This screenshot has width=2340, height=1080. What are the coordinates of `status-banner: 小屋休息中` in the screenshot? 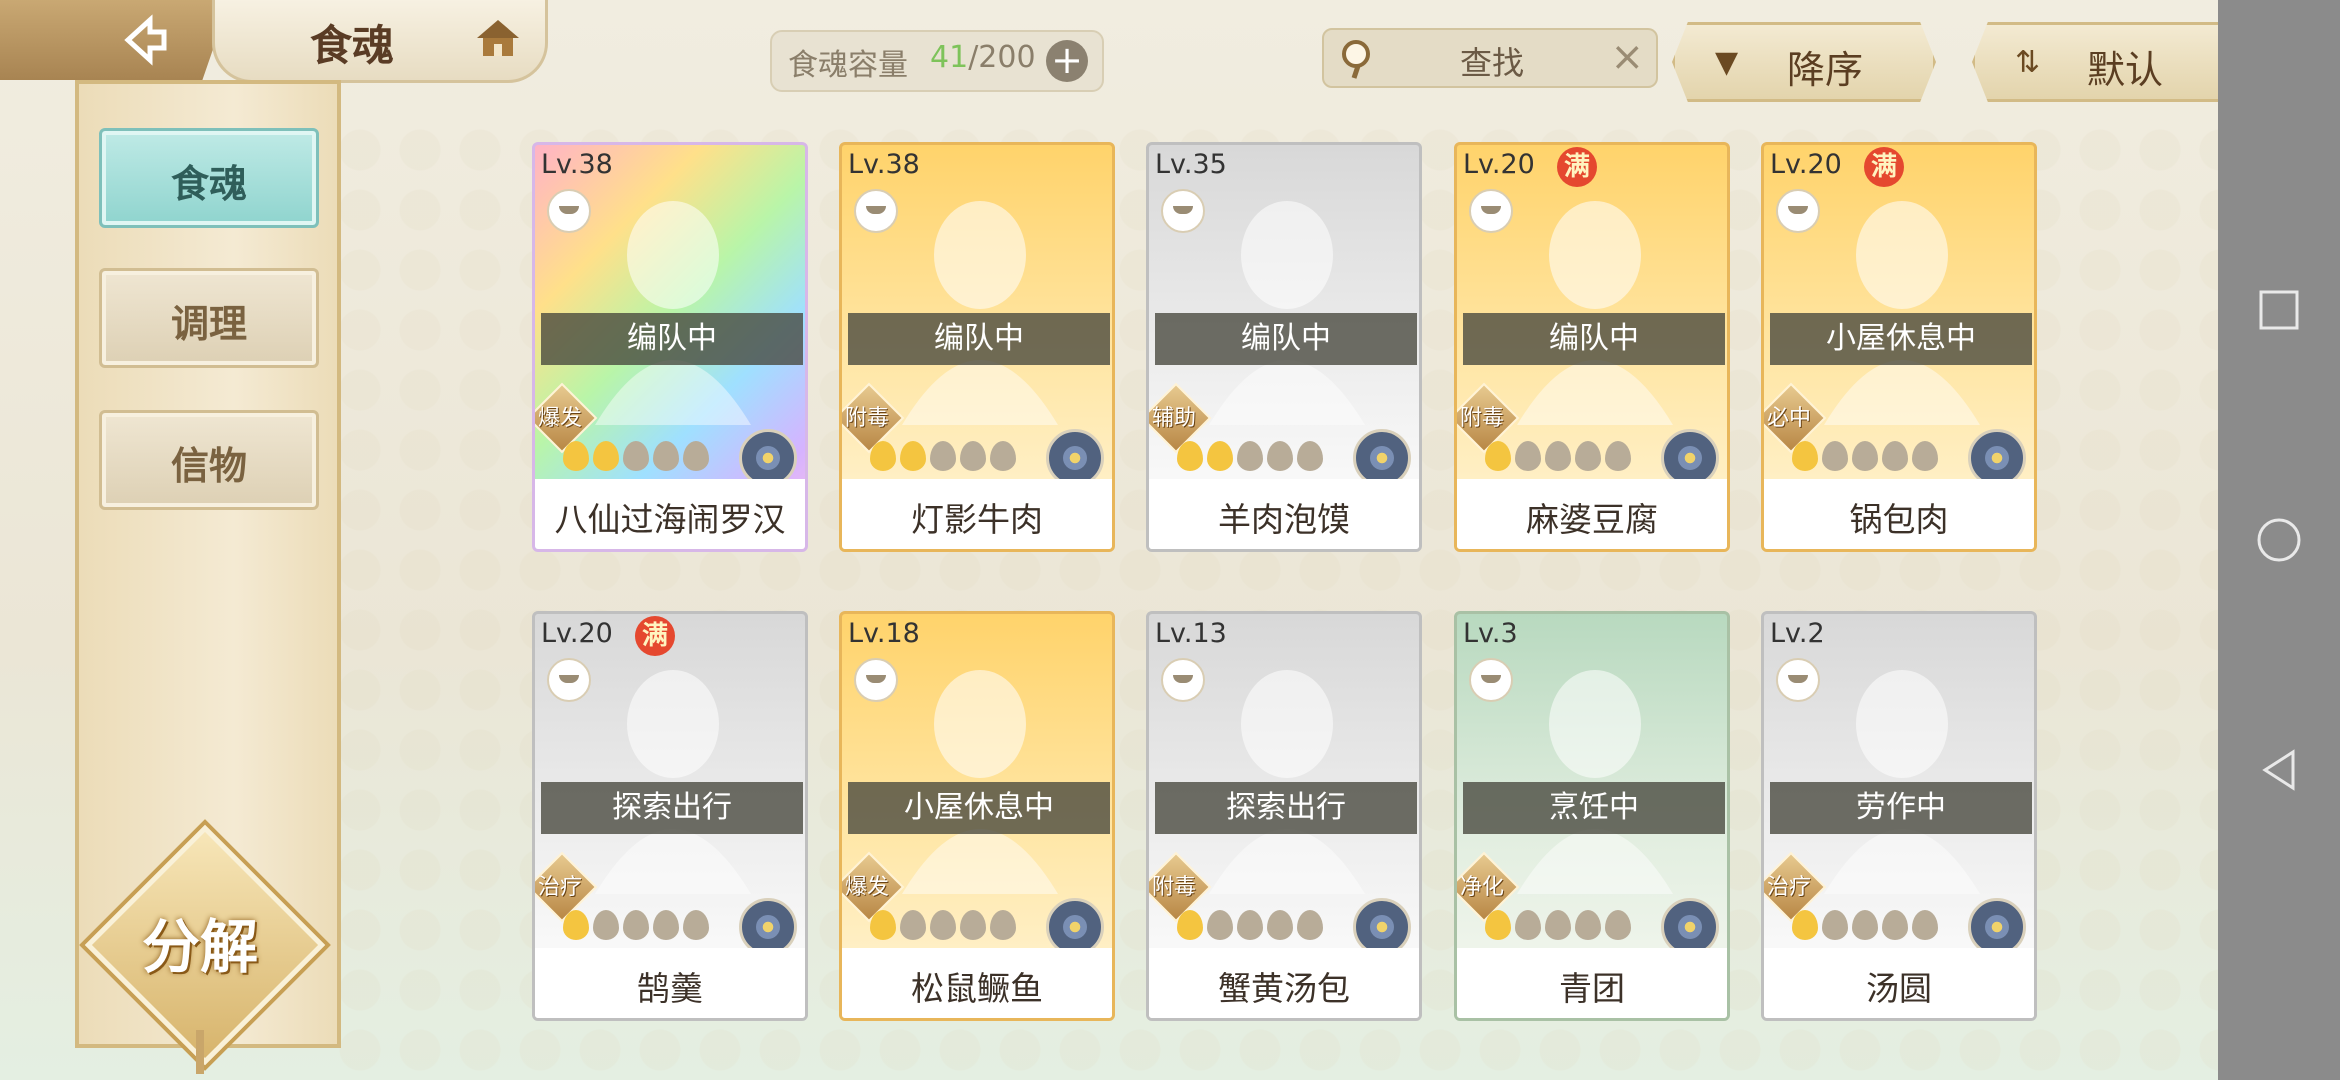 It's located at (979, 808).